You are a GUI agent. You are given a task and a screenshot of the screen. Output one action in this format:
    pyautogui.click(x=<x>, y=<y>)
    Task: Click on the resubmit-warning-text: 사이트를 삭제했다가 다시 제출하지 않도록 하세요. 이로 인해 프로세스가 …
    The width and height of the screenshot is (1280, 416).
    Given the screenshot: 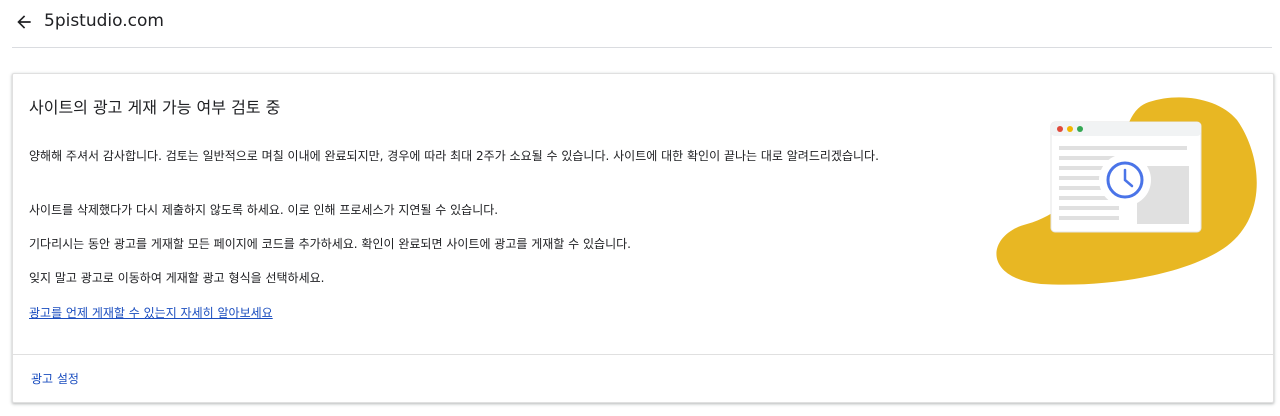 What is the action you would take?
    pyautogui.click(x=264, y=210)
    